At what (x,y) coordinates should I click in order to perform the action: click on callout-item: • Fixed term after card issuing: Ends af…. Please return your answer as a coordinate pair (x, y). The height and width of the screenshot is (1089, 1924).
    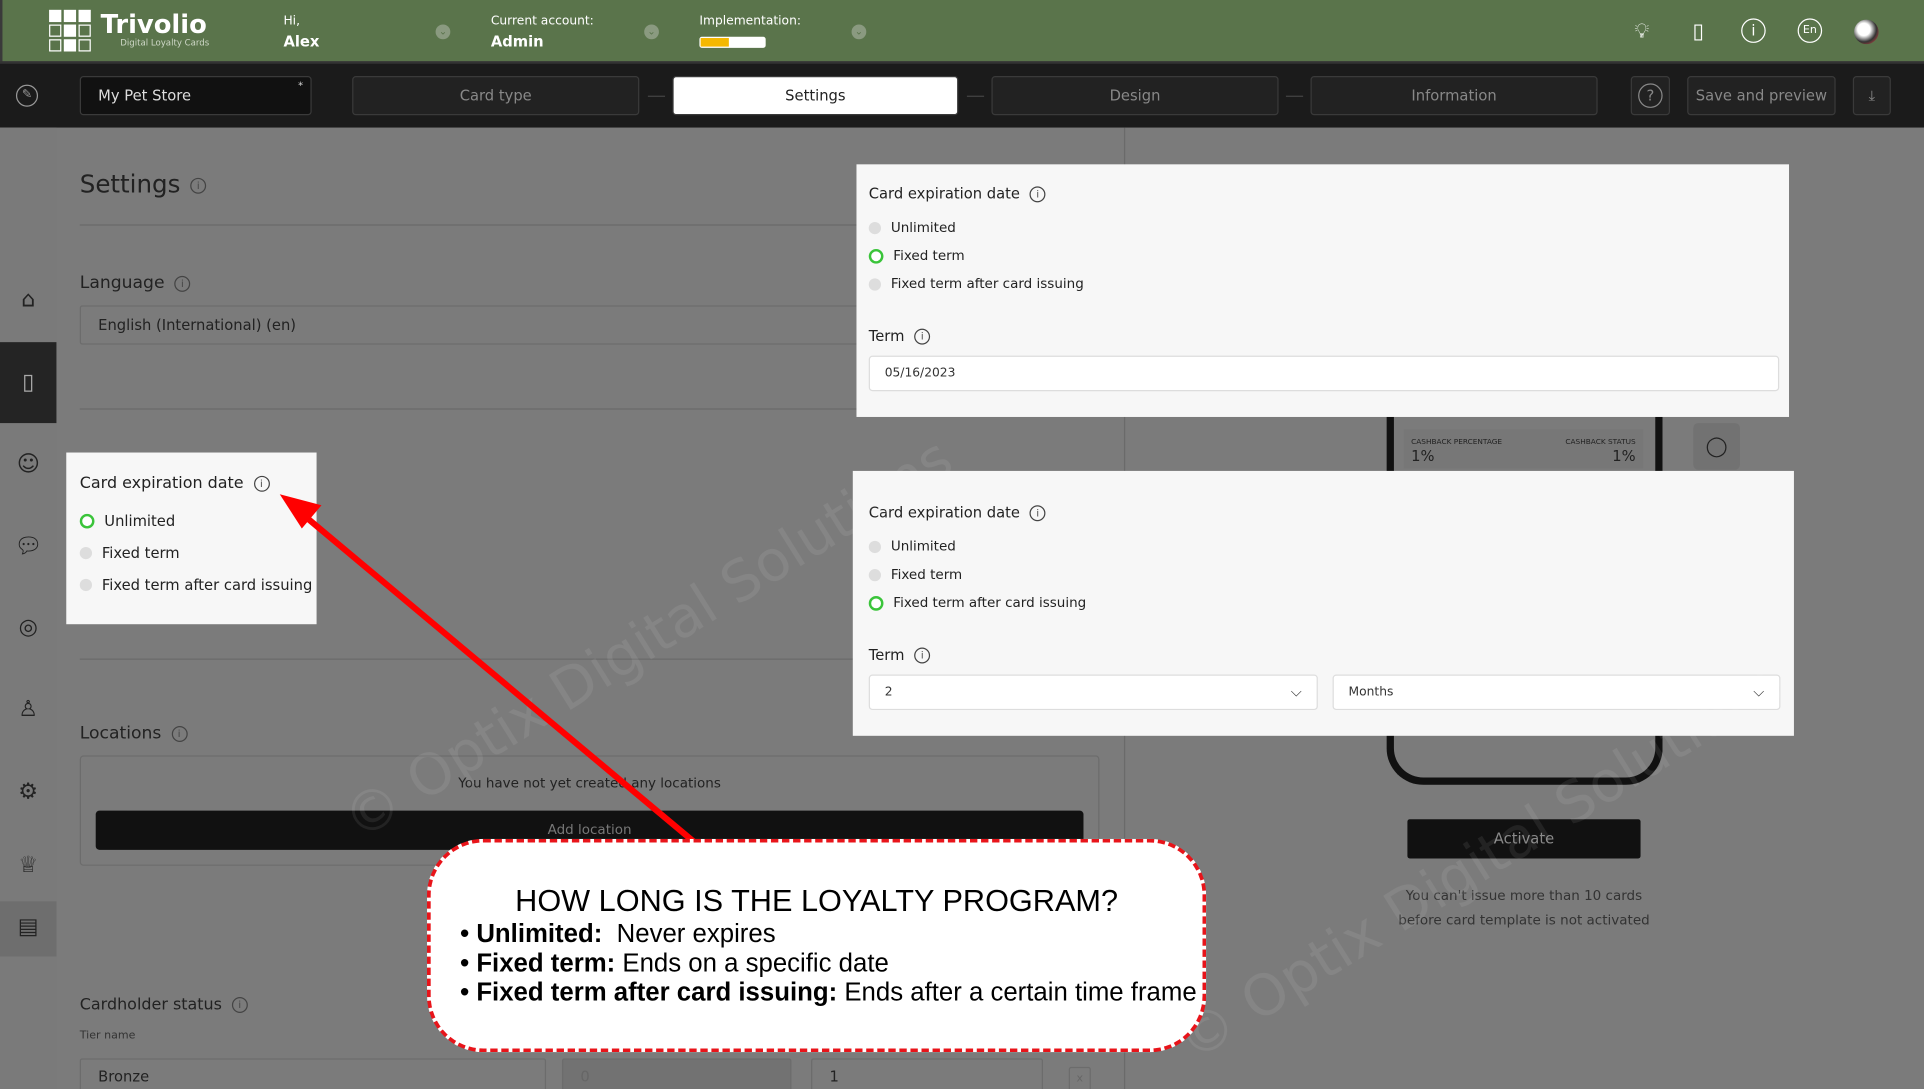
    Looking at the image, I should click on (828, 992).